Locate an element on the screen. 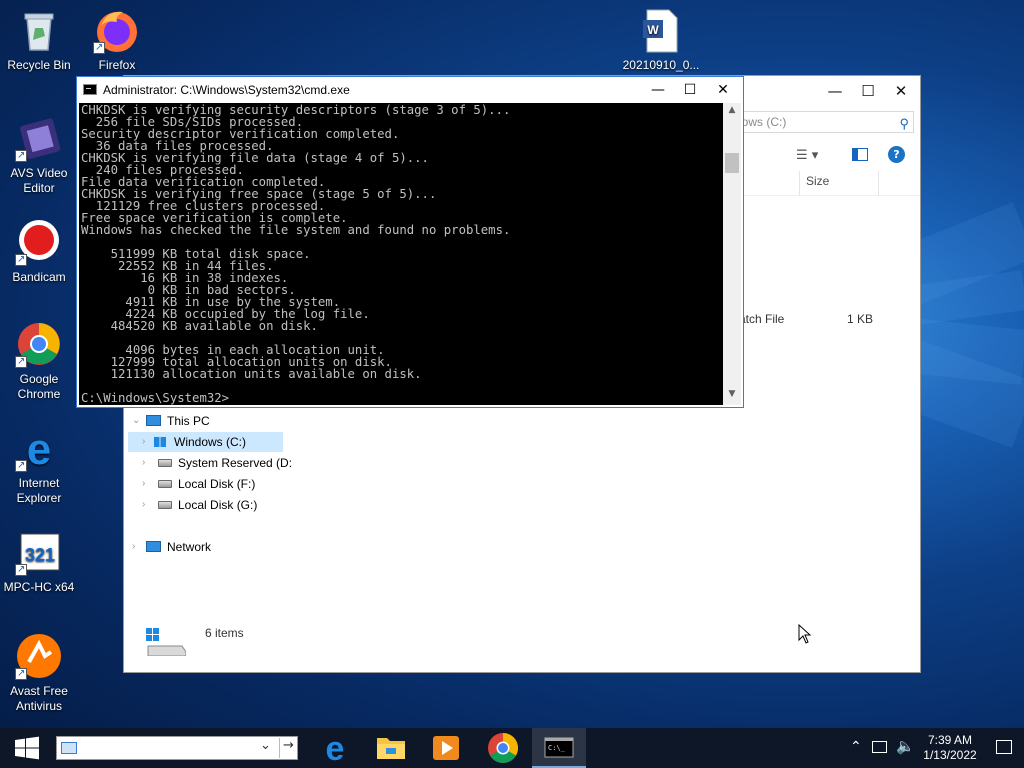 Image resolution: width=1024 pixels, height=768 pixels. scroll-down-icon: ▼ is located at coordinates (732, 394).